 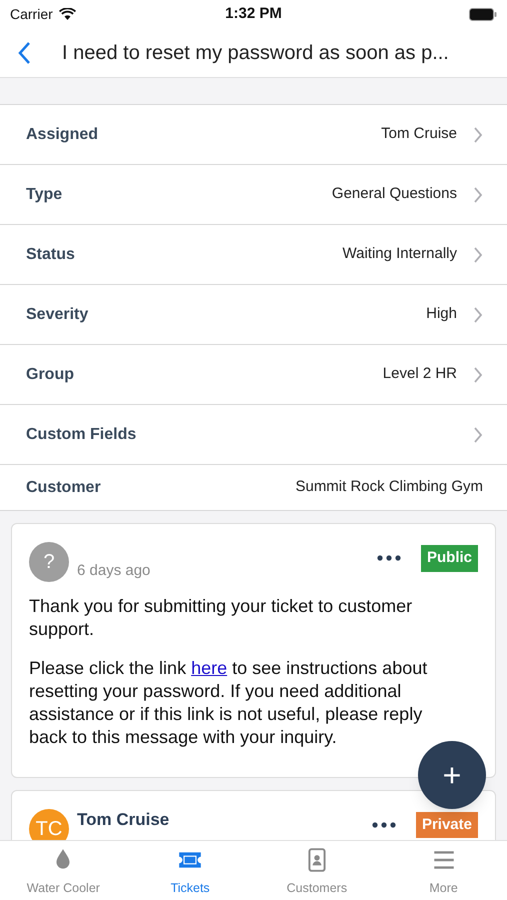 What do you see at coordinates (50, 374) in the screenshot?
I see `field-label: Group` at bounding box center [50, 374].